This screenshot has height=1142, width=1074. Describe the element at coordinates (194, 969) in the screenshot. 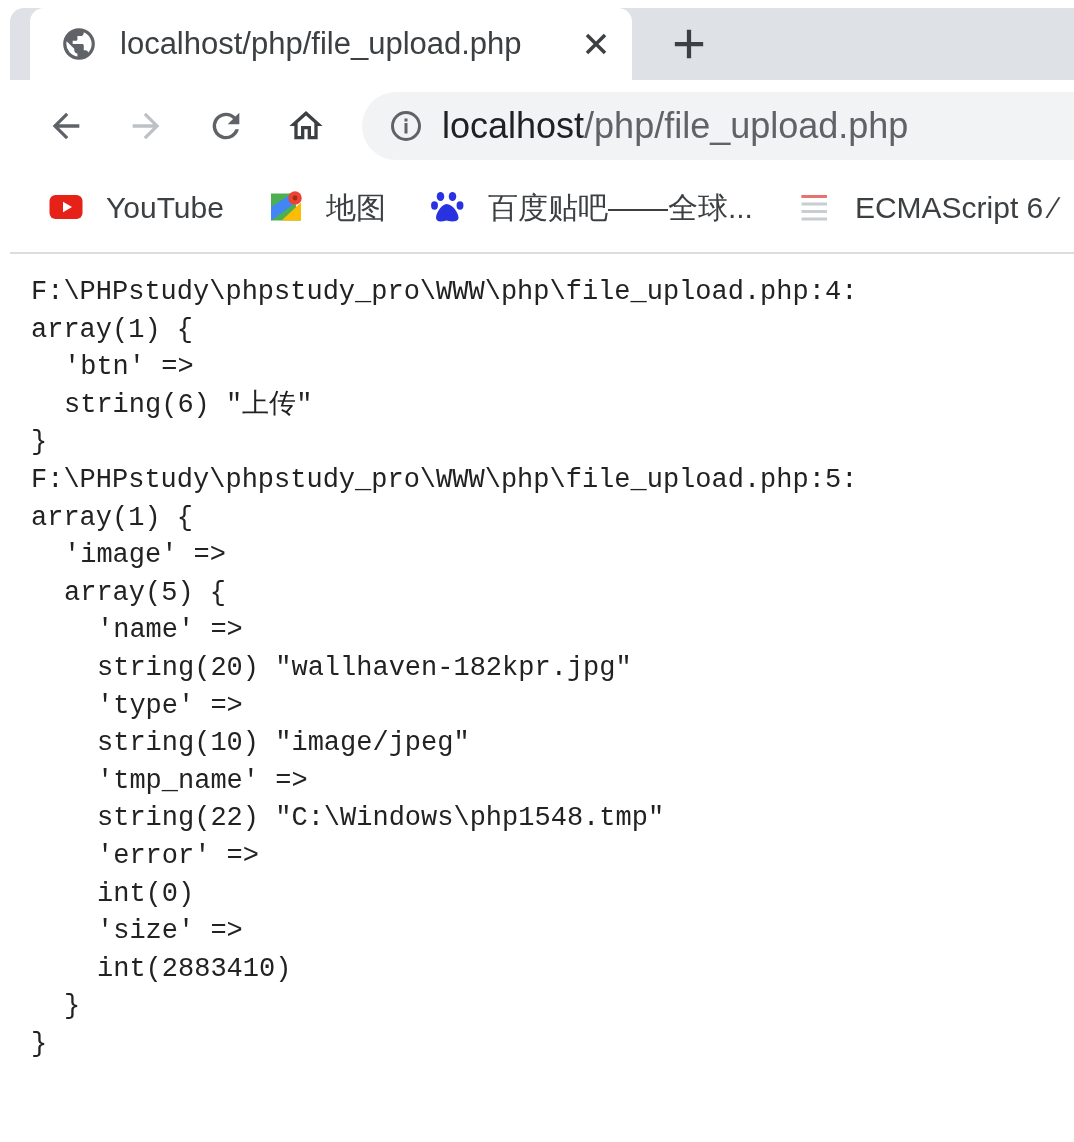

I see `dump-line: int(2883410)` at that location.